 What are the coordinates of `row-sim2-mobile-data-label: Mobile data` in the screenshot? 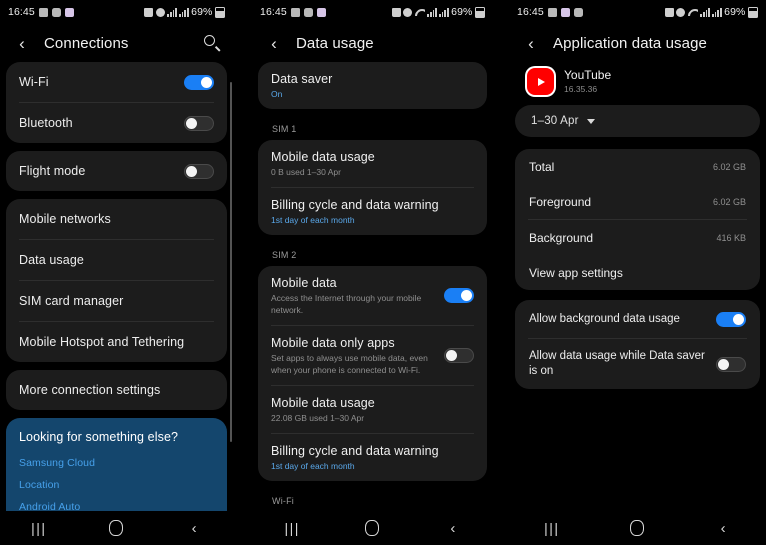 It's located at (304, 283).